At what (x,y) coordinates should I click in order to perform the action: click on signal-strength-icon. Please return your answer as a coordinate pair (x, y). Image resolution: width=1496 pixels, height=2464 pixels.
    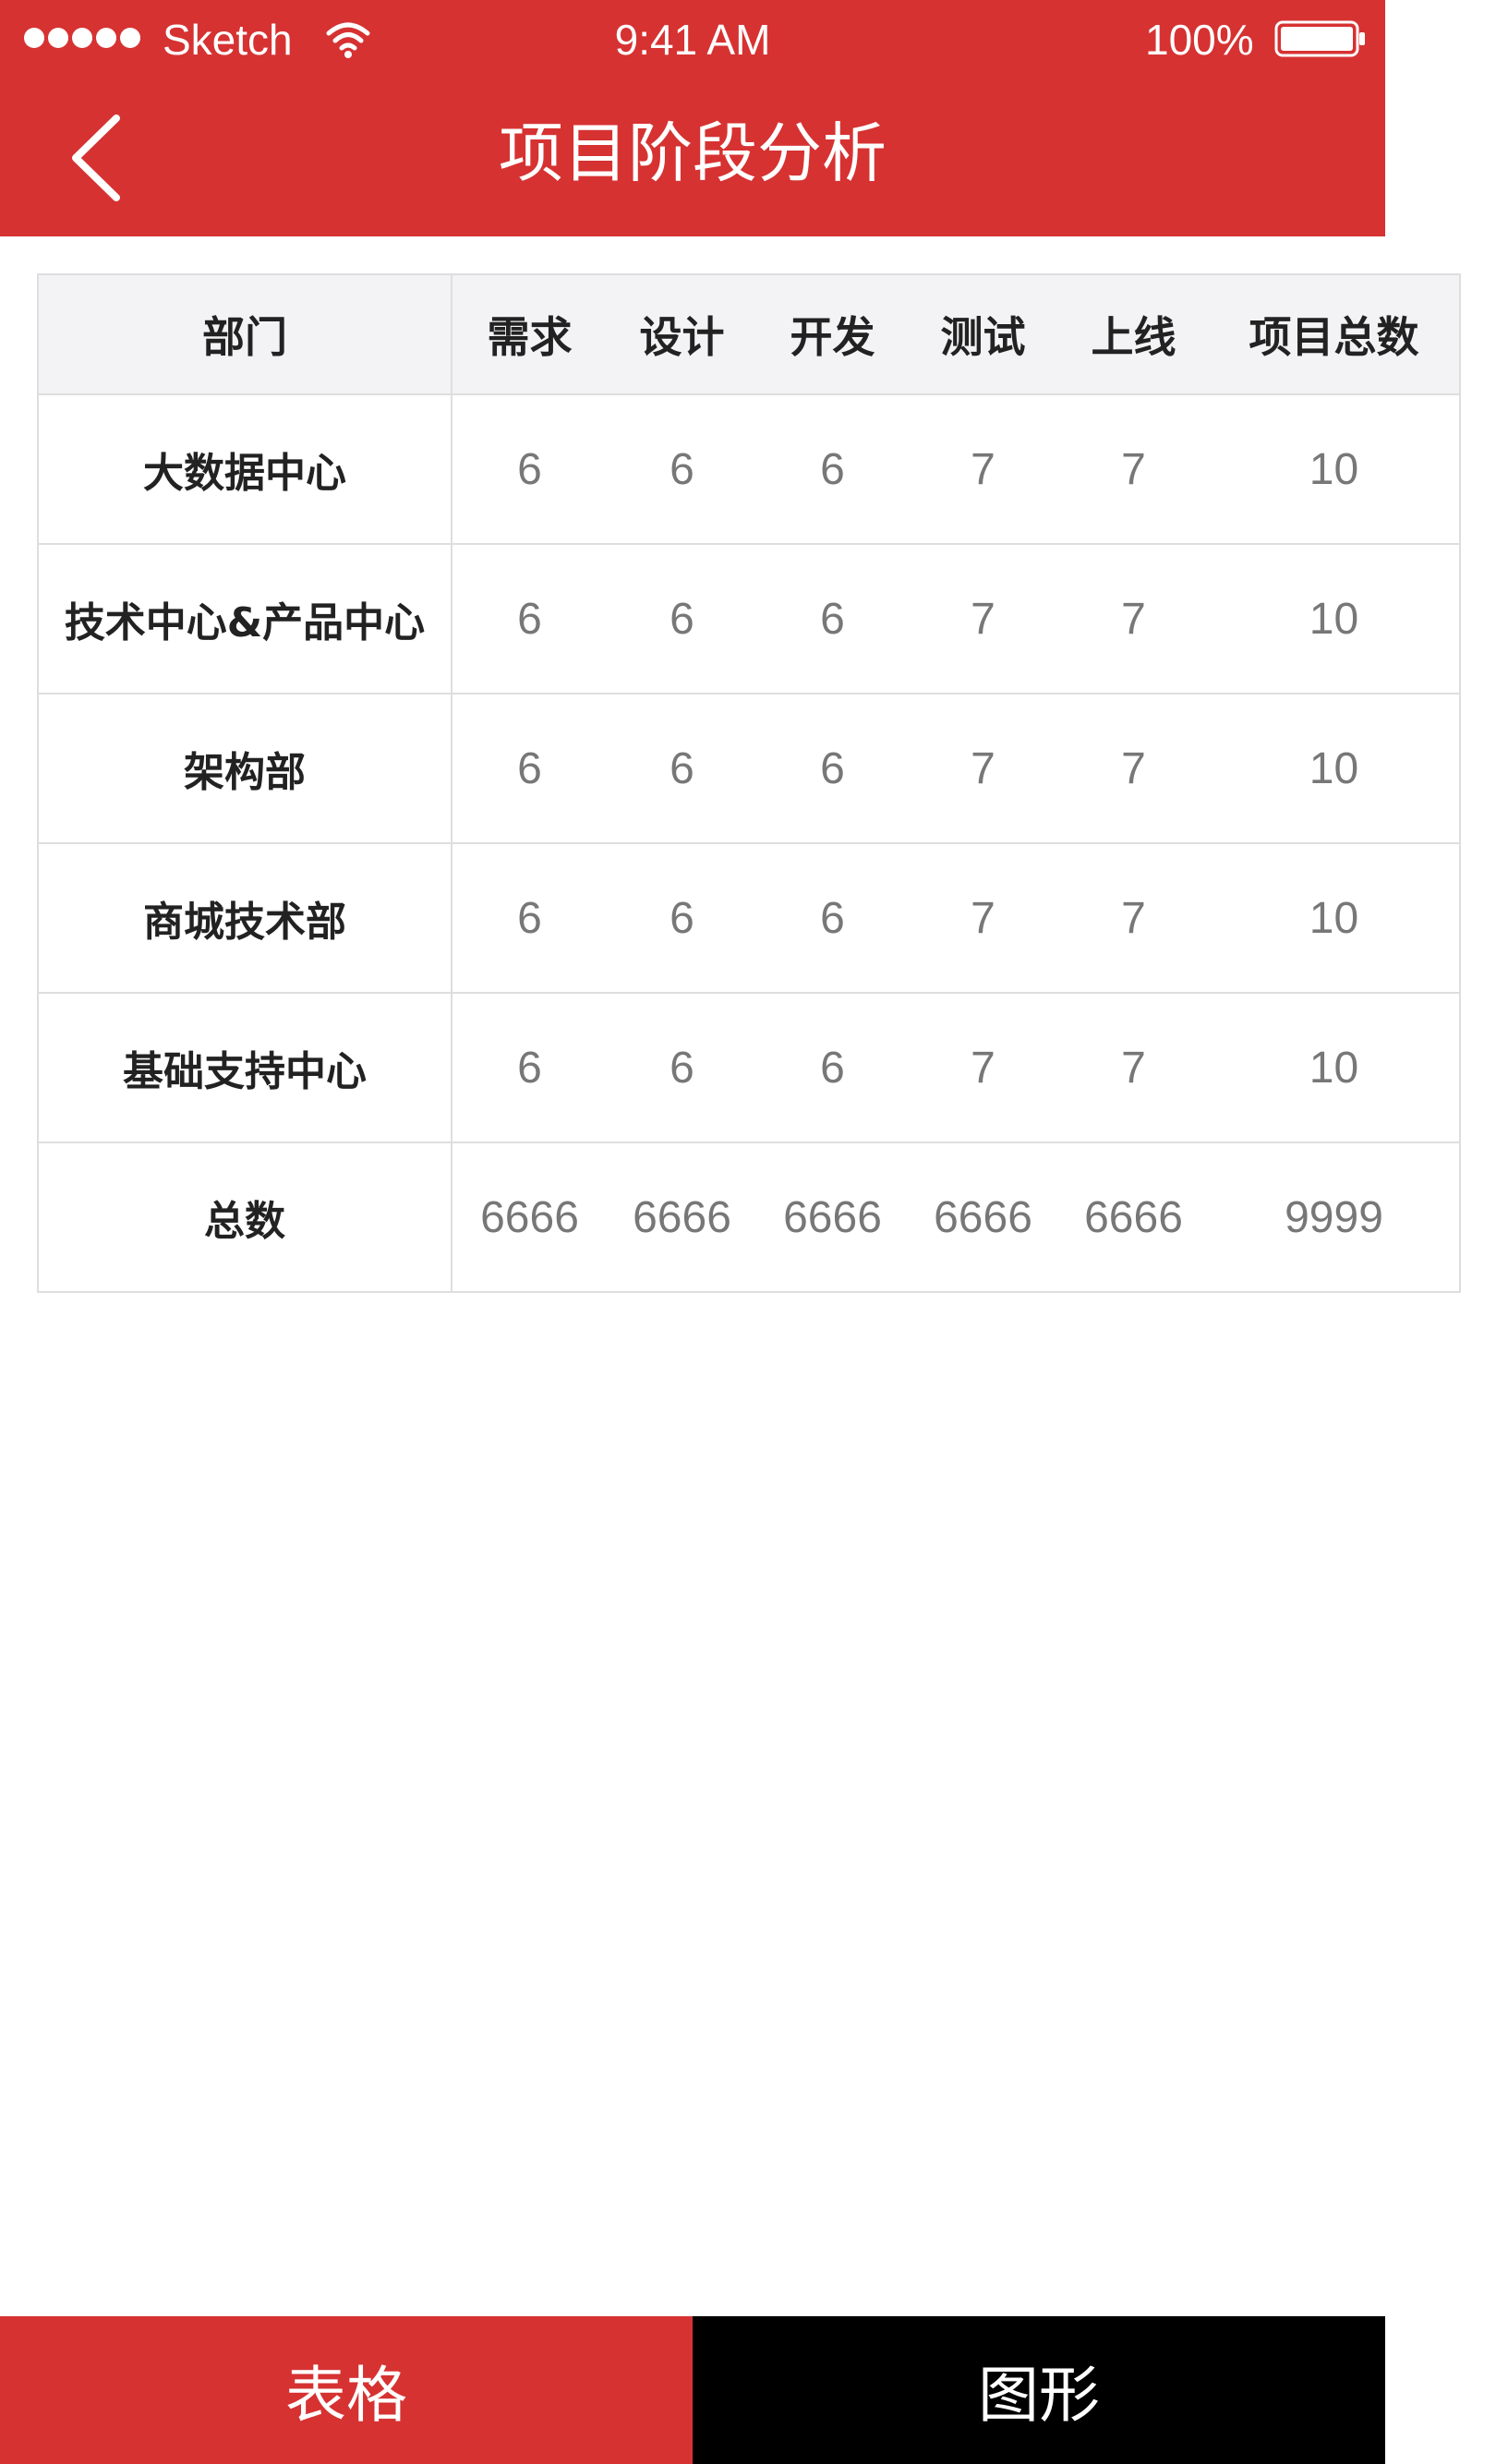
    Looking at the image, I should click on (82, 39).